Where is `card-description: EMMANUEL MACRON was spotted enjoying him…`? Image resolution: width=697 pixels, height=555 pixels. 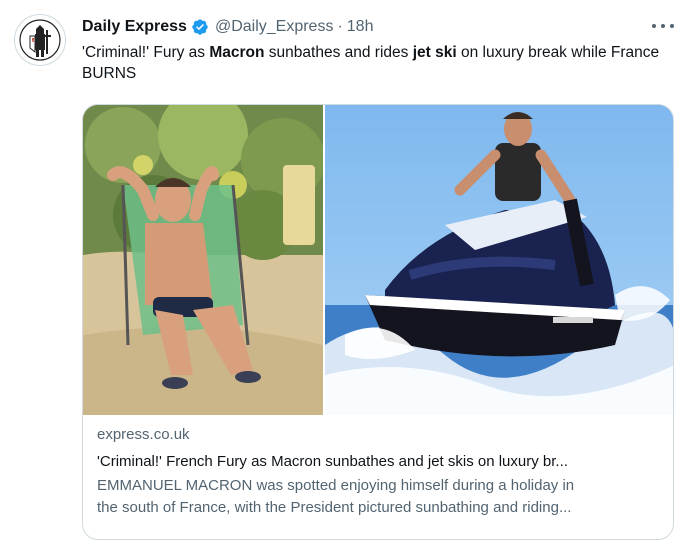
card-description: EMMANUEL MACRON was spotted enjoying him… is located at coordinates (380, 497).